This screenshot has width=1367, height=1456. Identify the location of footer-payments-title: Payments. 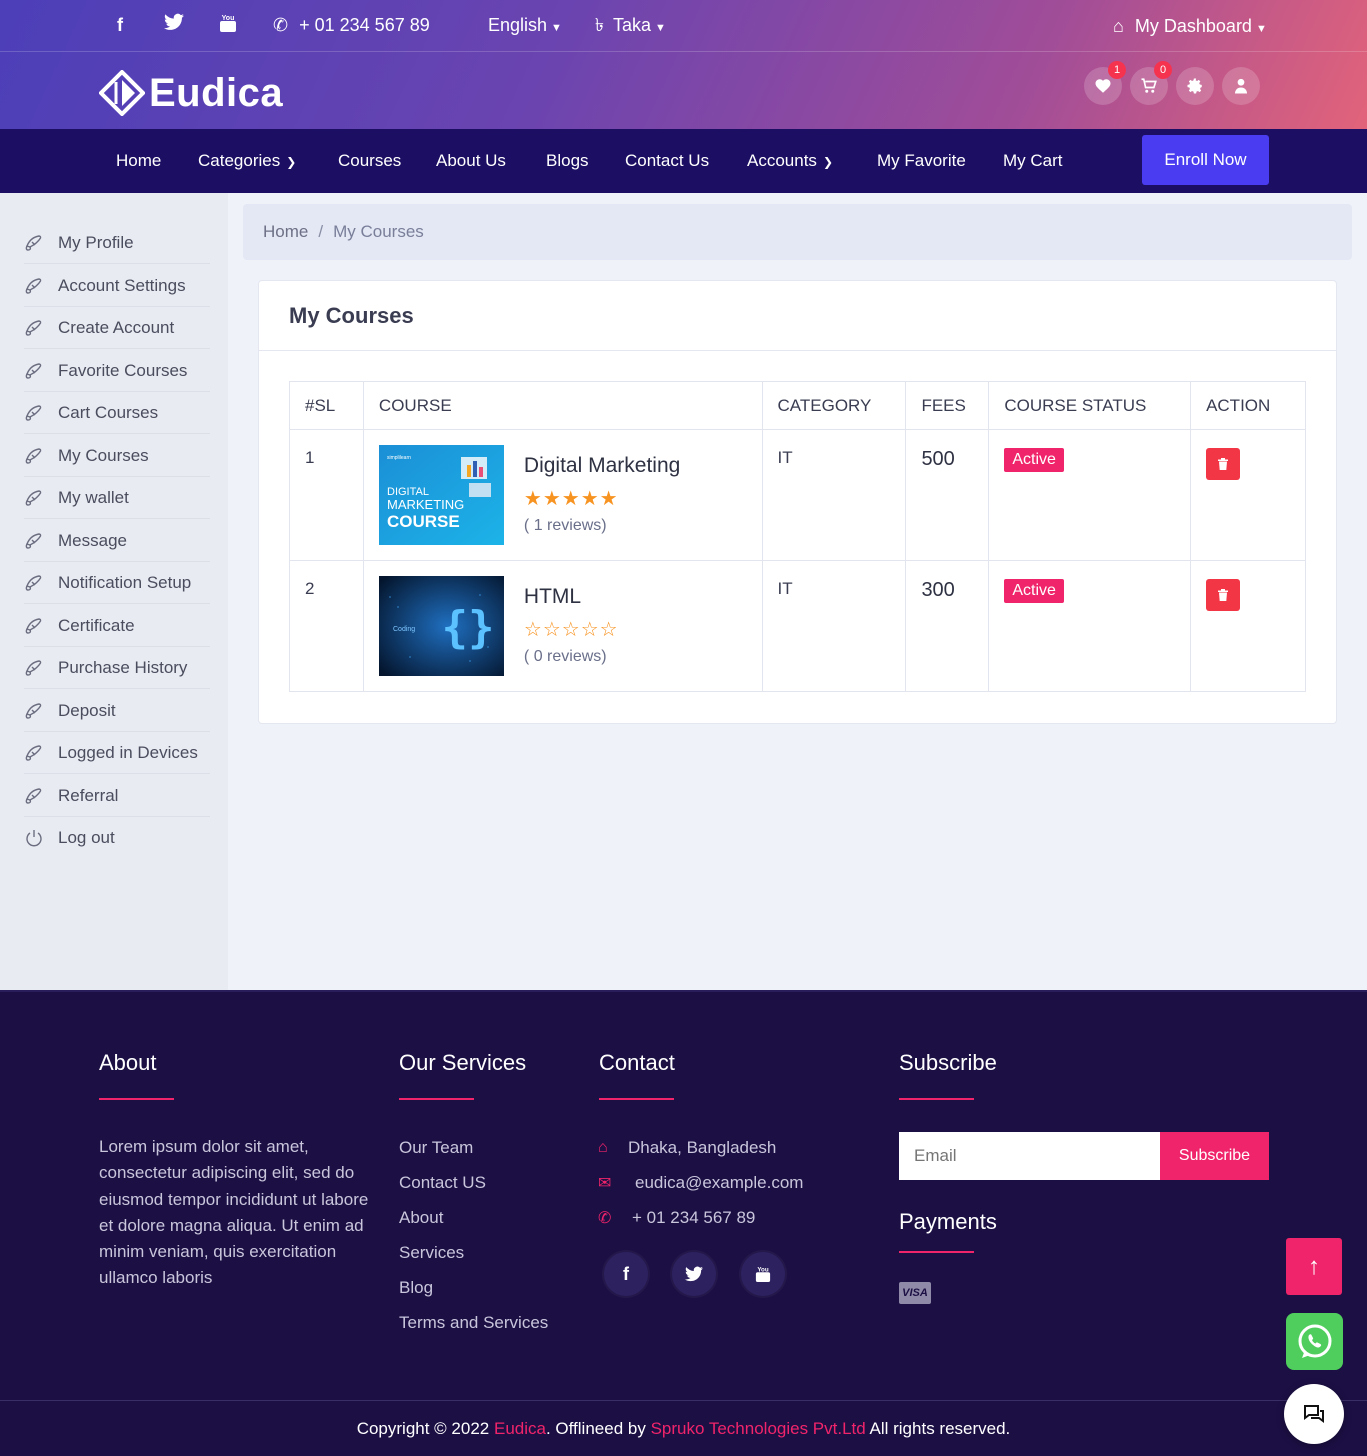
(948, 1221).